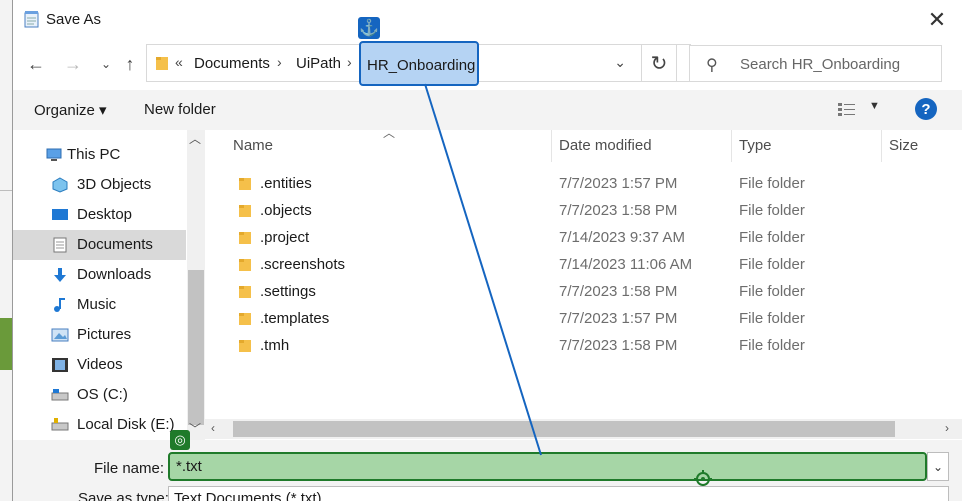  Describe the element at coordinates (195, 138) in the screenshot. I see `scroll-up-icon: ︿` at that location.